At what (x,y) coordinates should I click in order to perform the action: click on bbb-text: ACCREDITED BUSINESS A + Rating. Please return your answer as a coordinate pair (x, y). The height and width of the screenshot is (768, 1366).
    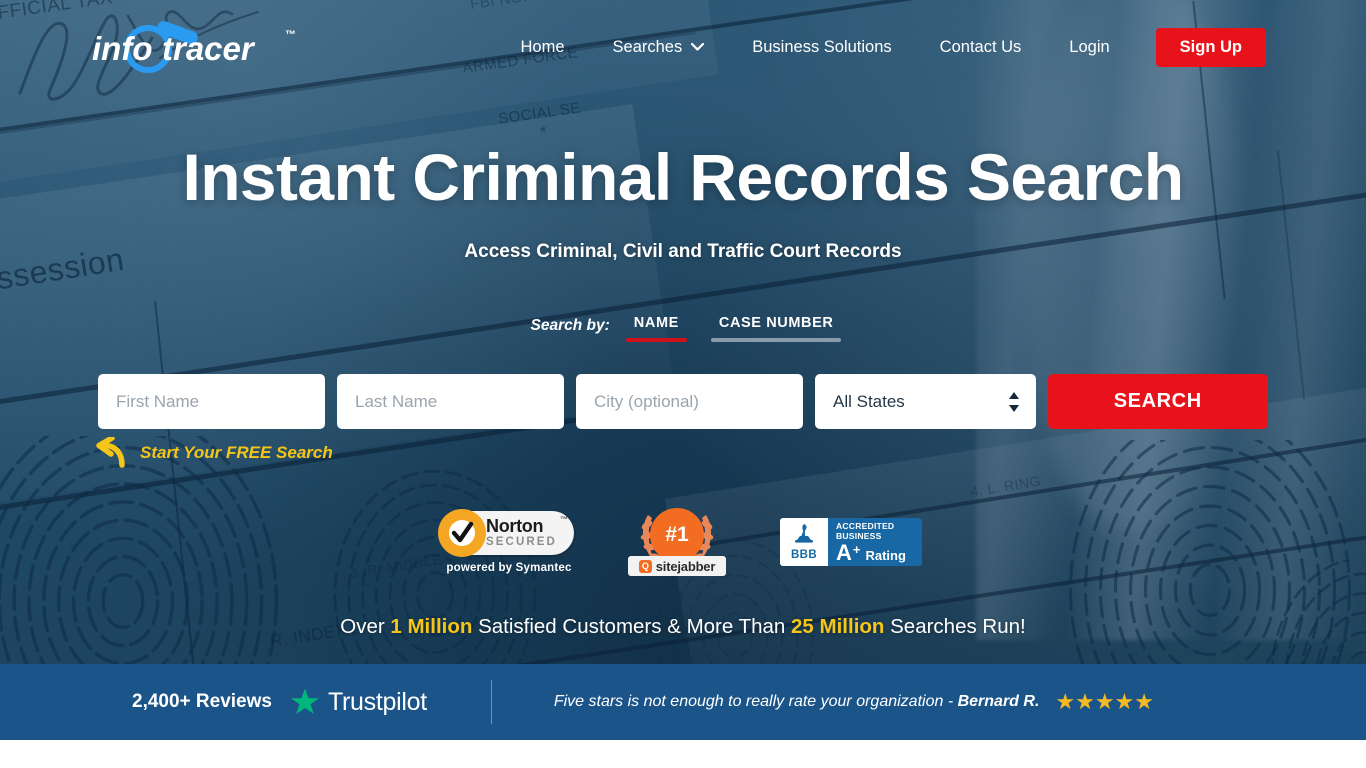
    Looking at the image, I should click on (875, 542).